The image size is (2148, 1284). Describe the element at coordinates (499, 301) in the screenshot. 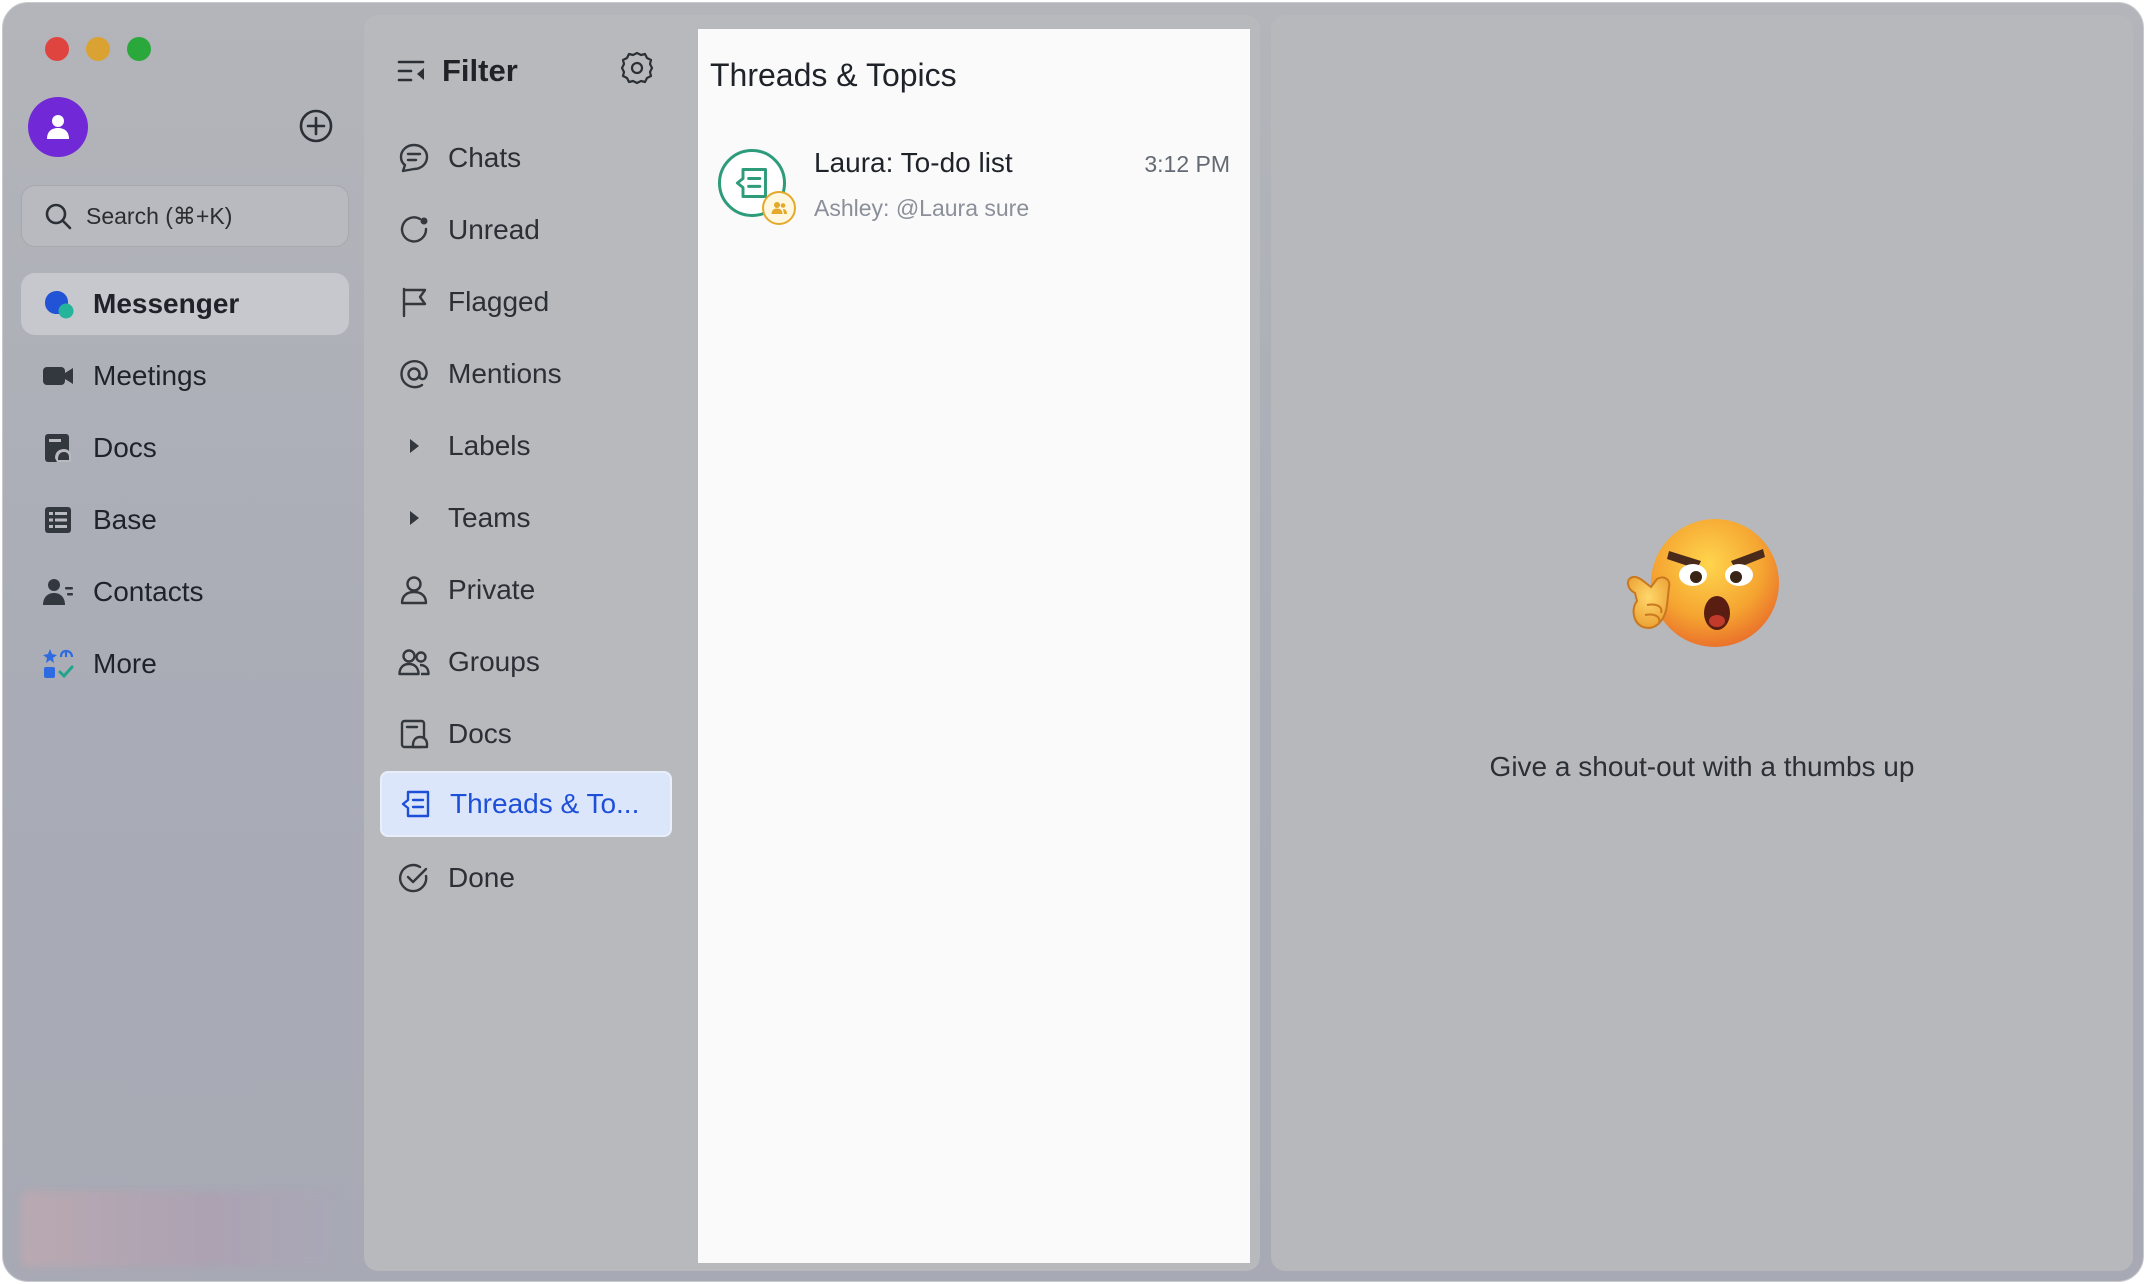

I see `filter-item-label: Flagged` at that location.